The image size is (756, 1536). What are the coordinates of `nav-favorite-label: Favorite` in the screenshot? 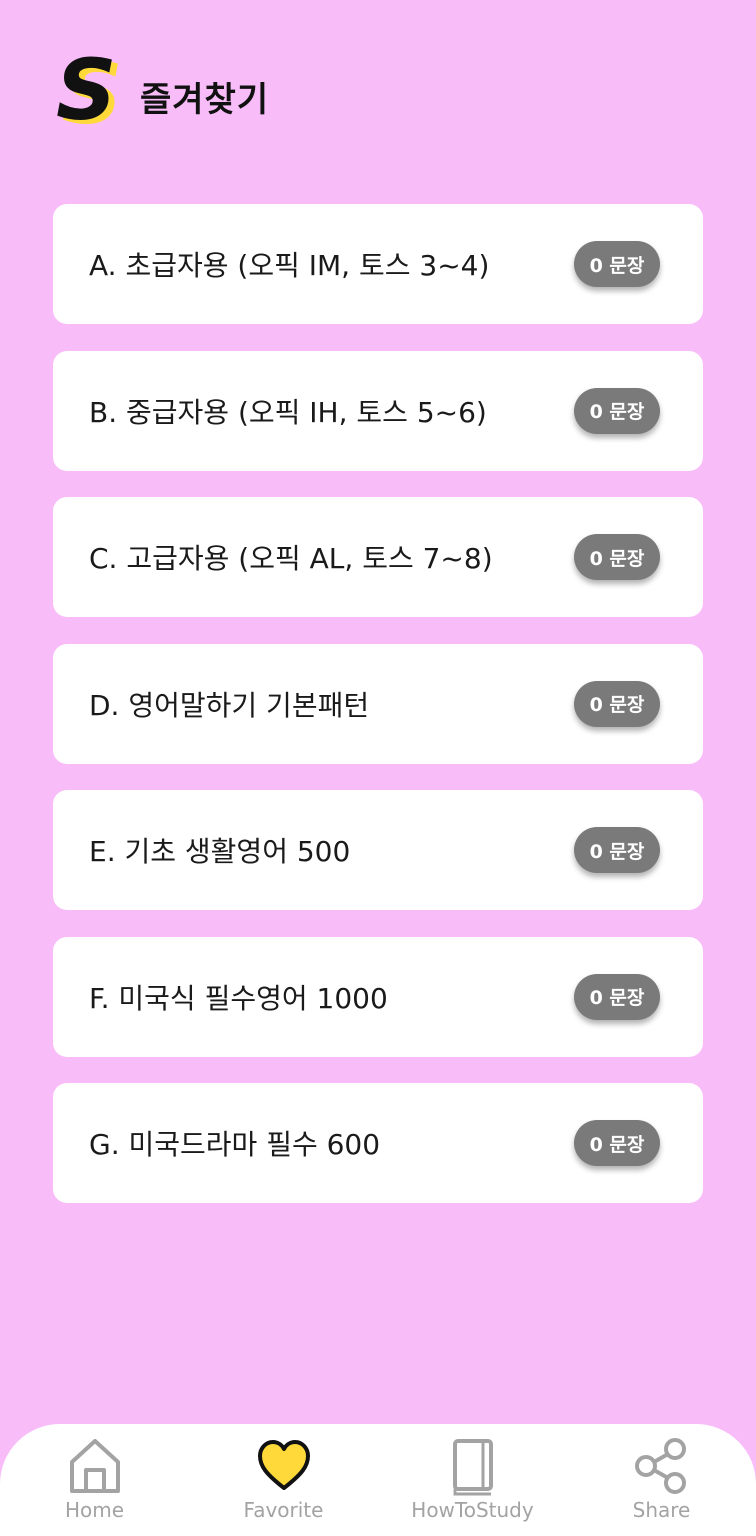 It's located at (283, 1510).